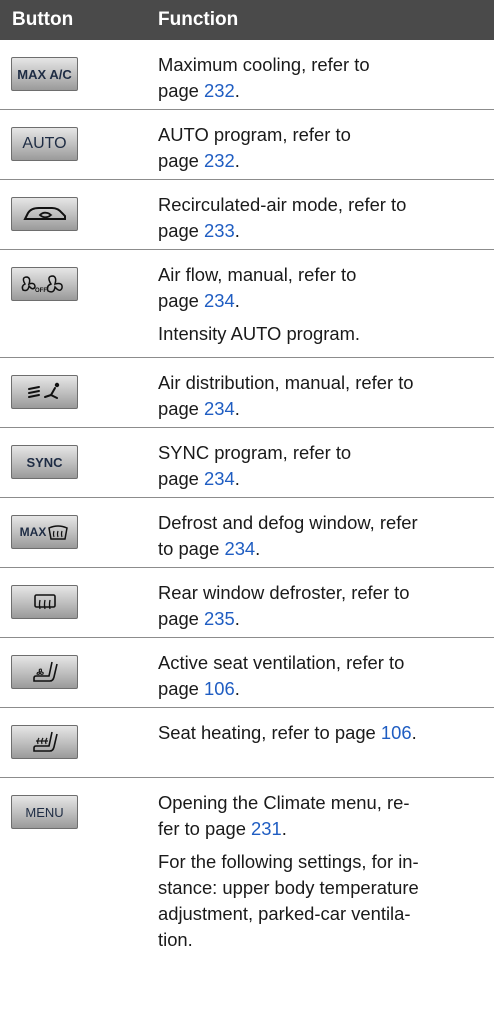  I want to click on menu-icon: MENU, so click(44, 812).